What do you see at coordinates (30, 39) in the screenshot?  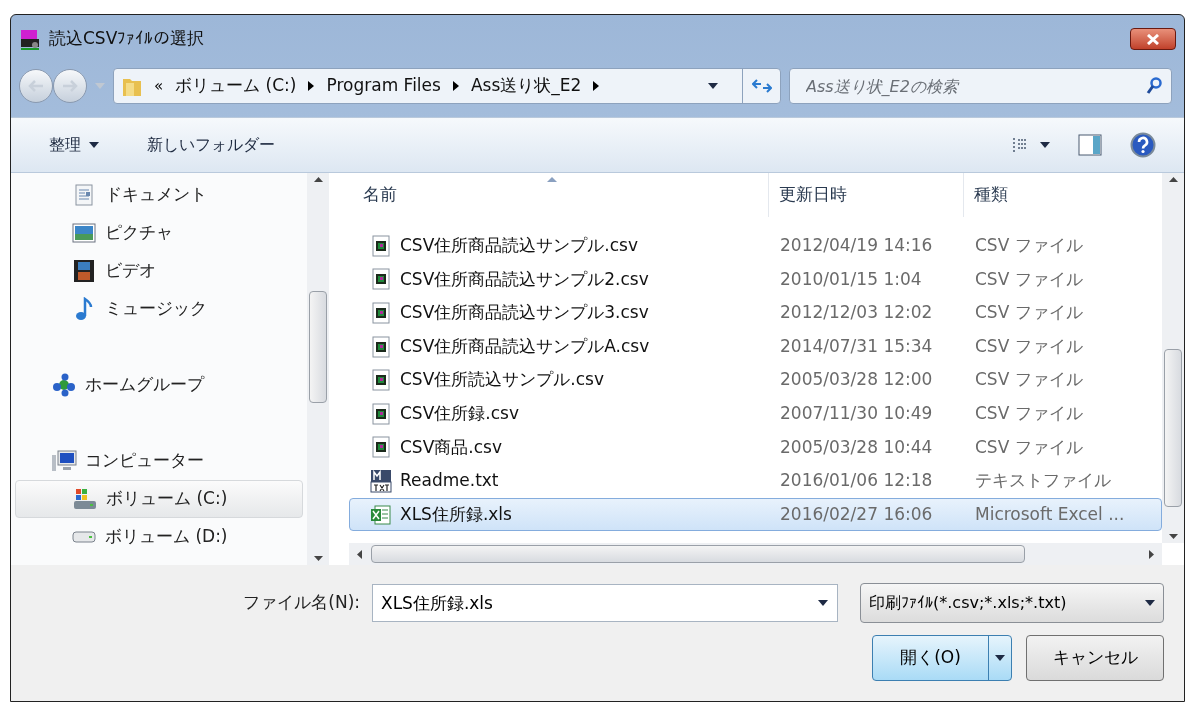 I see `app-icon` at bounding box center [30, 39].